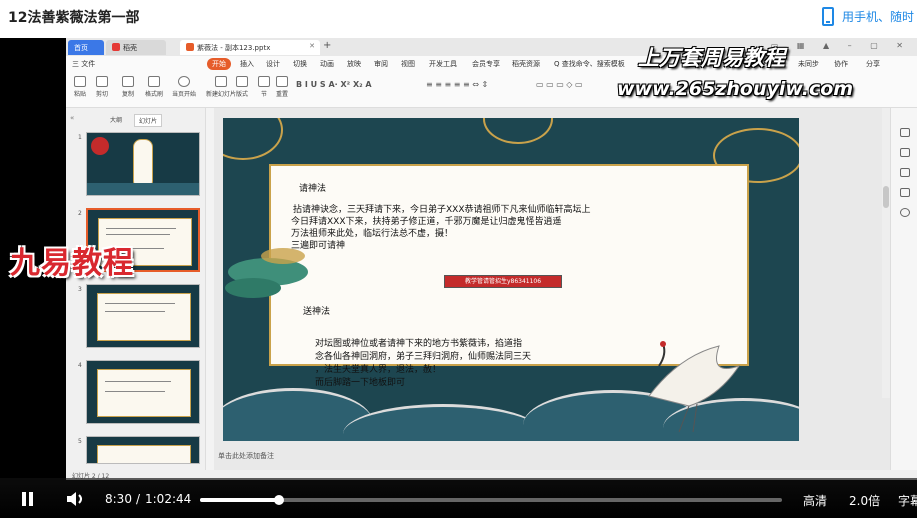  What do you see at coordinates (154, 87) in the screenshot?
I see `format-painter-button: 格式刷` at bounding box center [154, 87].